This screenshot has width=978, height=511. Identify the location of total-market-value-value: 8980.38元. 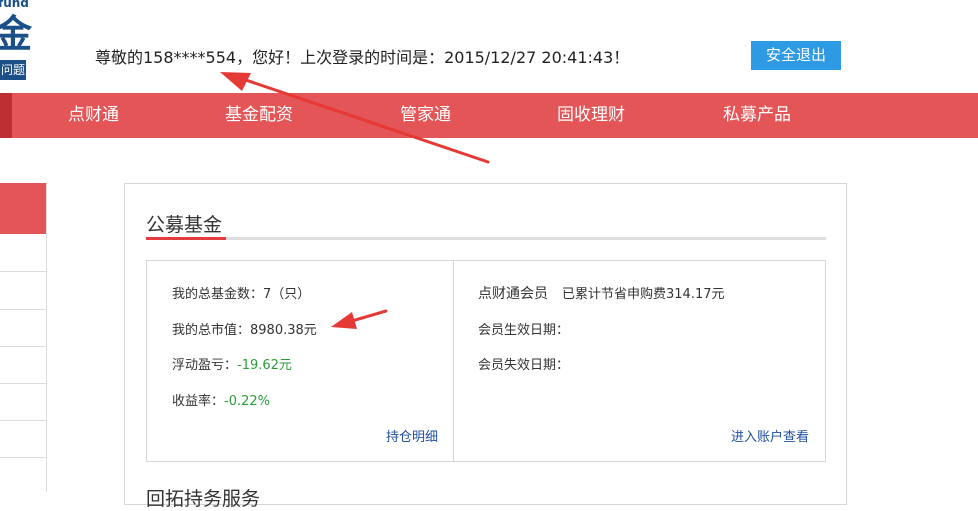
(283, 330).